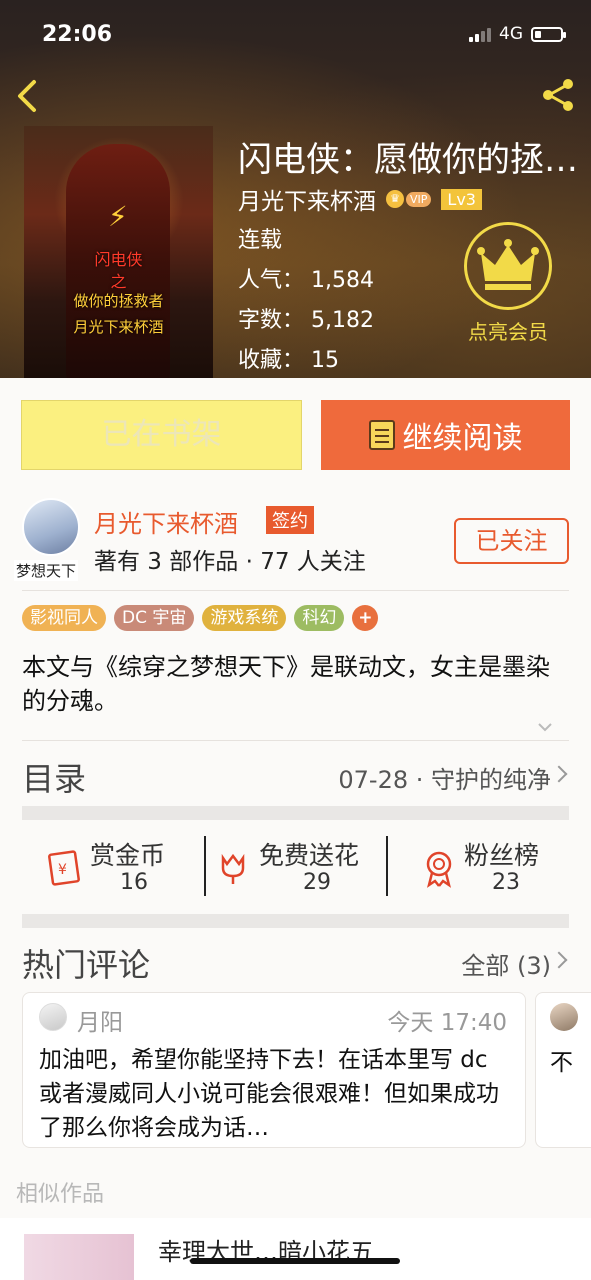 This screenshot has height=1280, width=591. Describe the element at coordinates (134, 882) in the screenshot. I see `reward-coins-value: 16` at that location.